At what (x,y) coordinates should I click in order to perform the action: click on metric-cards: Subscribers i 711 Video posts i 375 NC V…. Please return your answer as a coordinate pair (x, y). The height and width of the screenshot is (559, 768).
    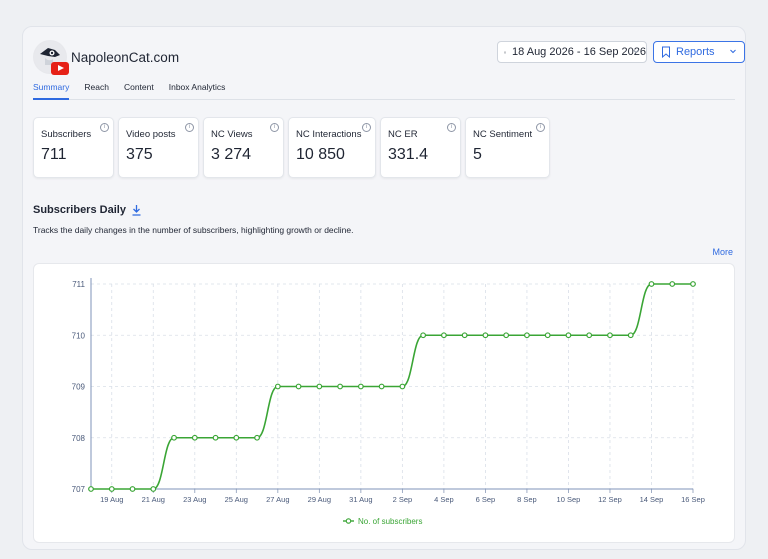
    Looking at the image, I should click on (293, 147).